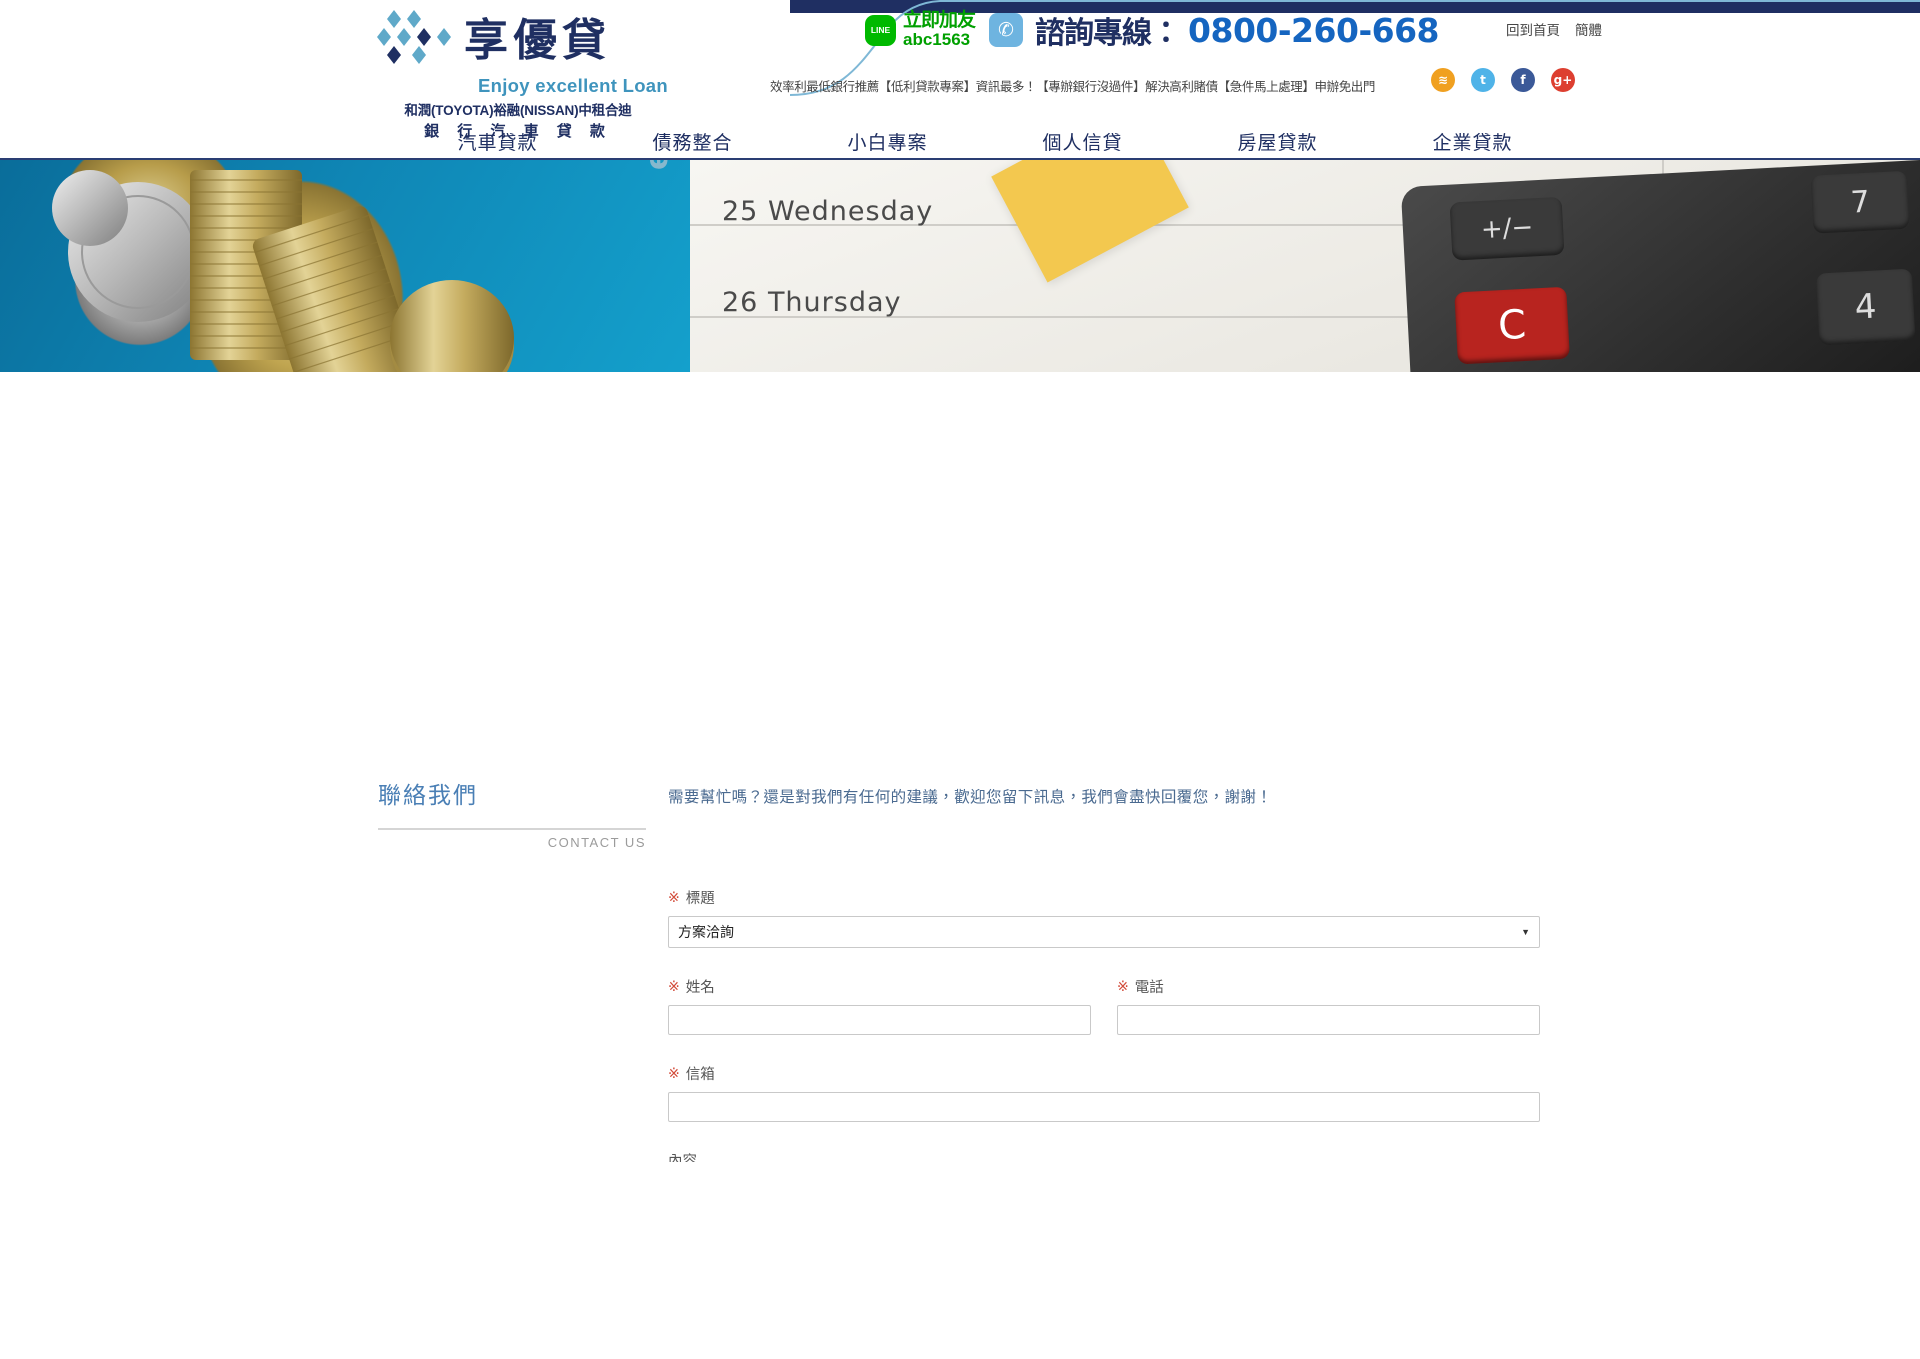 The width and height of the screenshot is (1920, 1359). I want to click on twitter-icon: t, so click(1483, 80).